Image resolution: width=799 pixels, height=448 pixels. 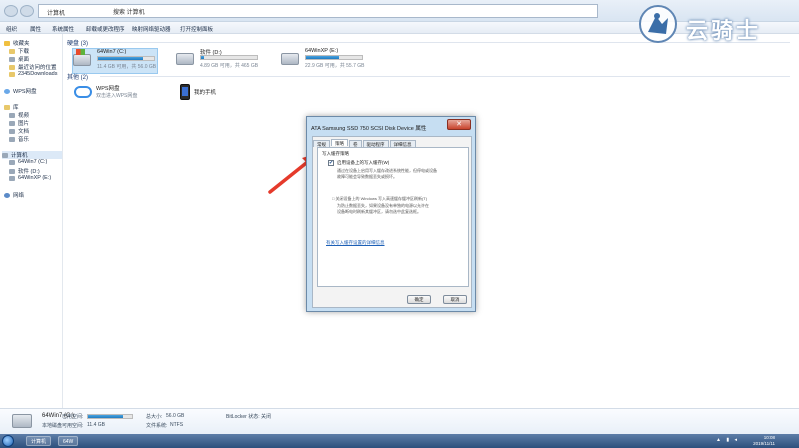 I want to click on sidebar-computer: 计算机, so click(x=32, y=155).